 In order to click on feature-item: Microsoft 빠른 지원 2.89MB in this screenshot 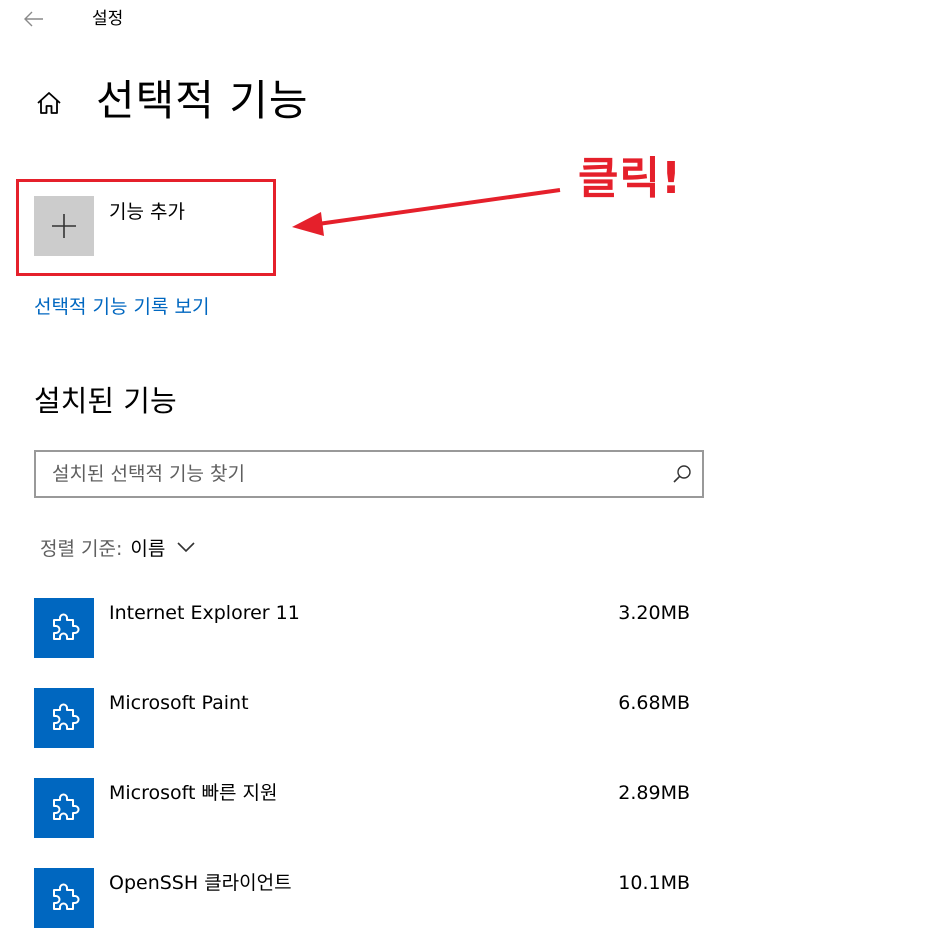, I will do `click(364, 809)`.